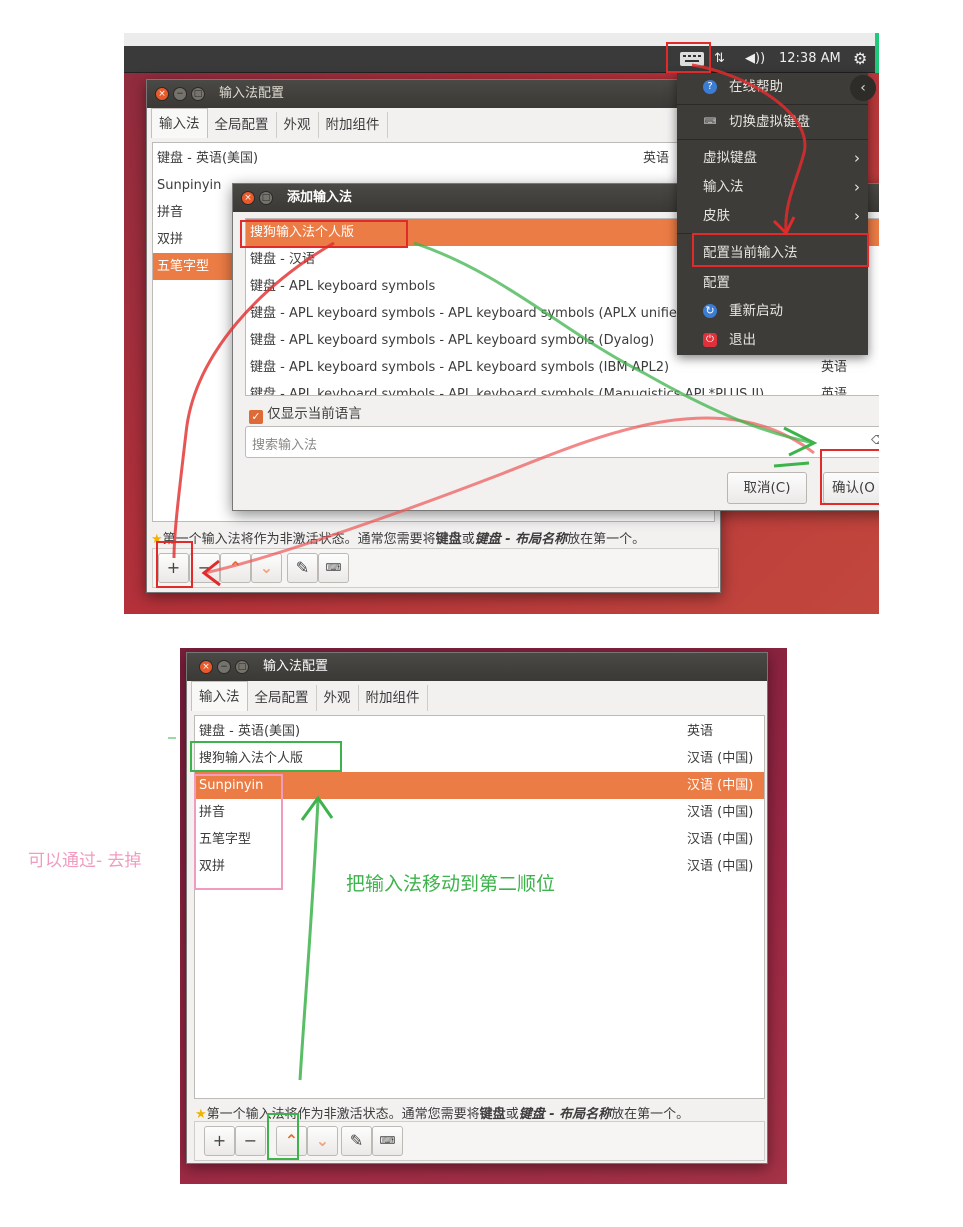 The height and width of the screenshot is (1227, 963). I want to click on tab-global-config: 全局配置, so click(282, 698).